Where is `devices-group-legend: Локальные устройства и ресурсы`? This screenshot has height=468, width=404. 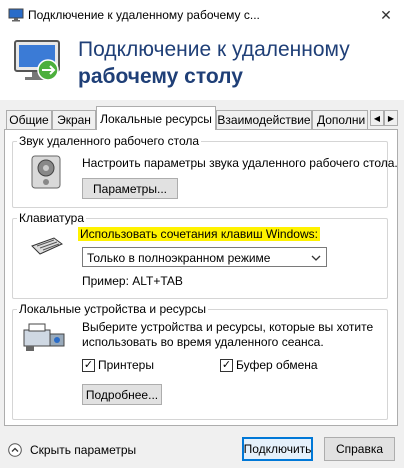 devices-group-legend: Локальные устройства и ресурсы is located at coordinates (112, 309).